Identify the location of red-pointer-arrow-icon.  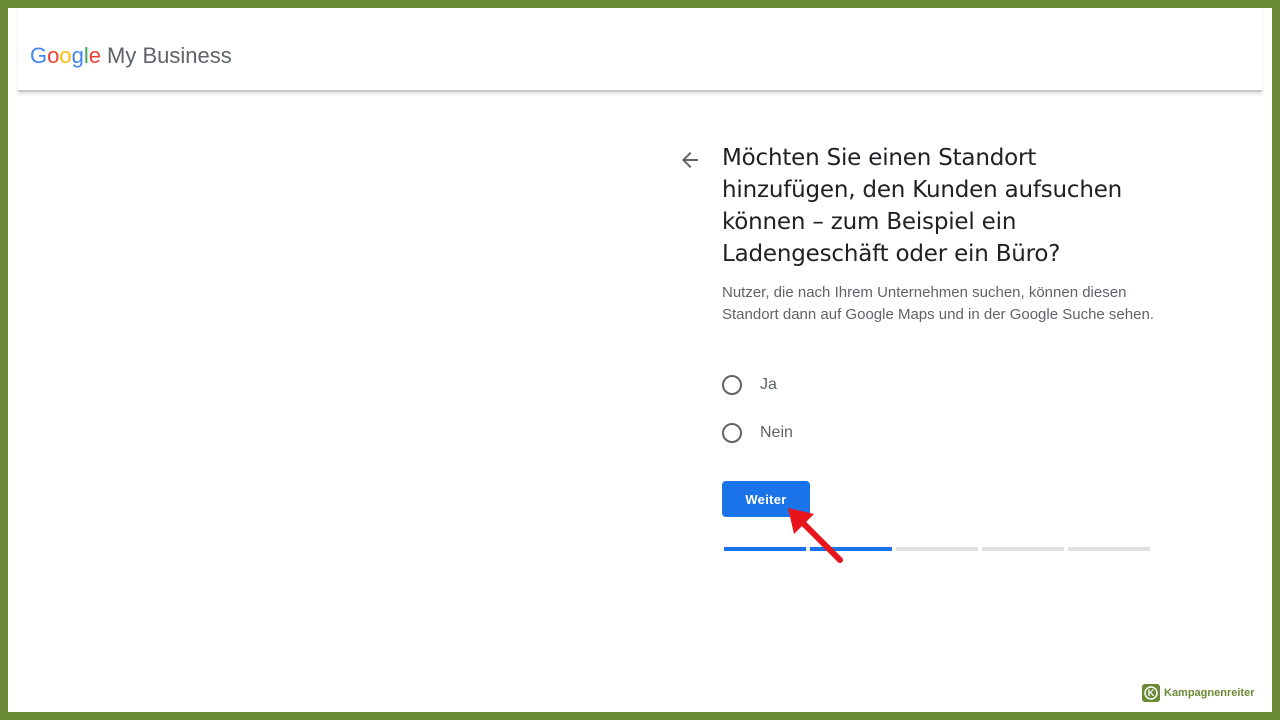
(815, 535).